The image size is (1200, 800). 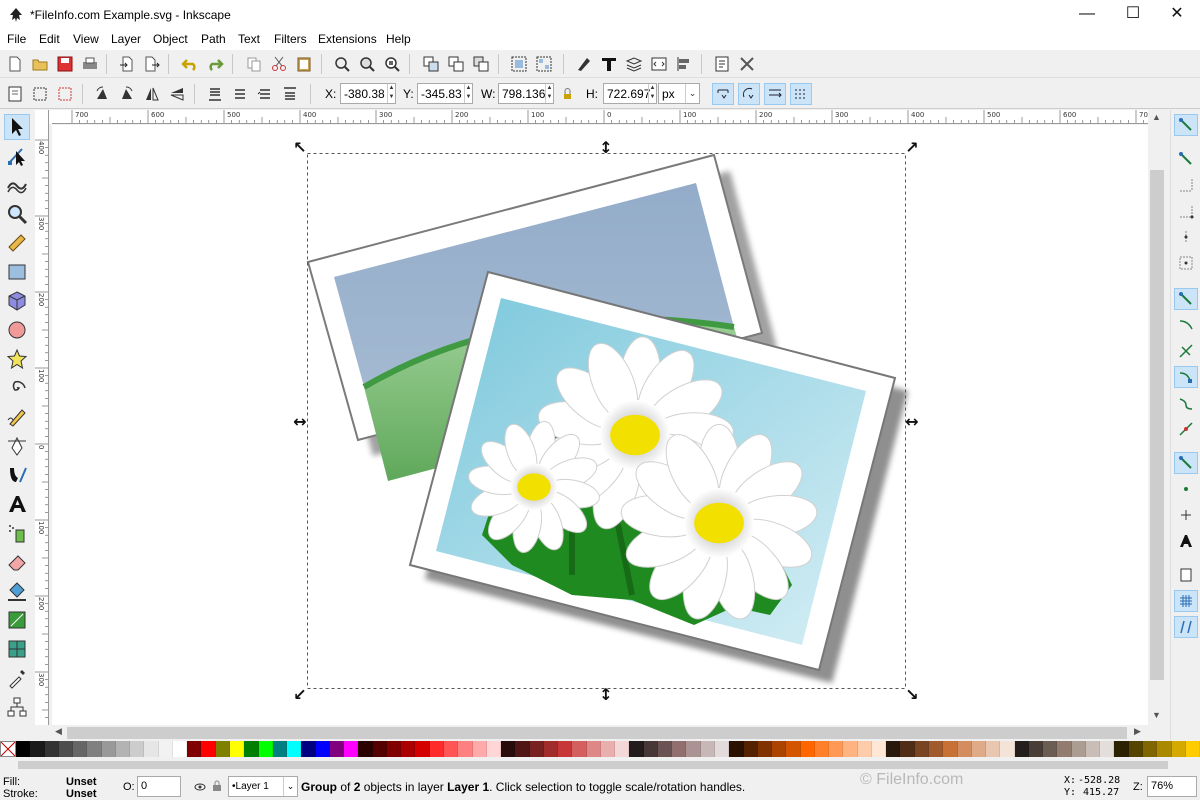 I want to click on flip-vertical-button, so click(x=177, y=94).